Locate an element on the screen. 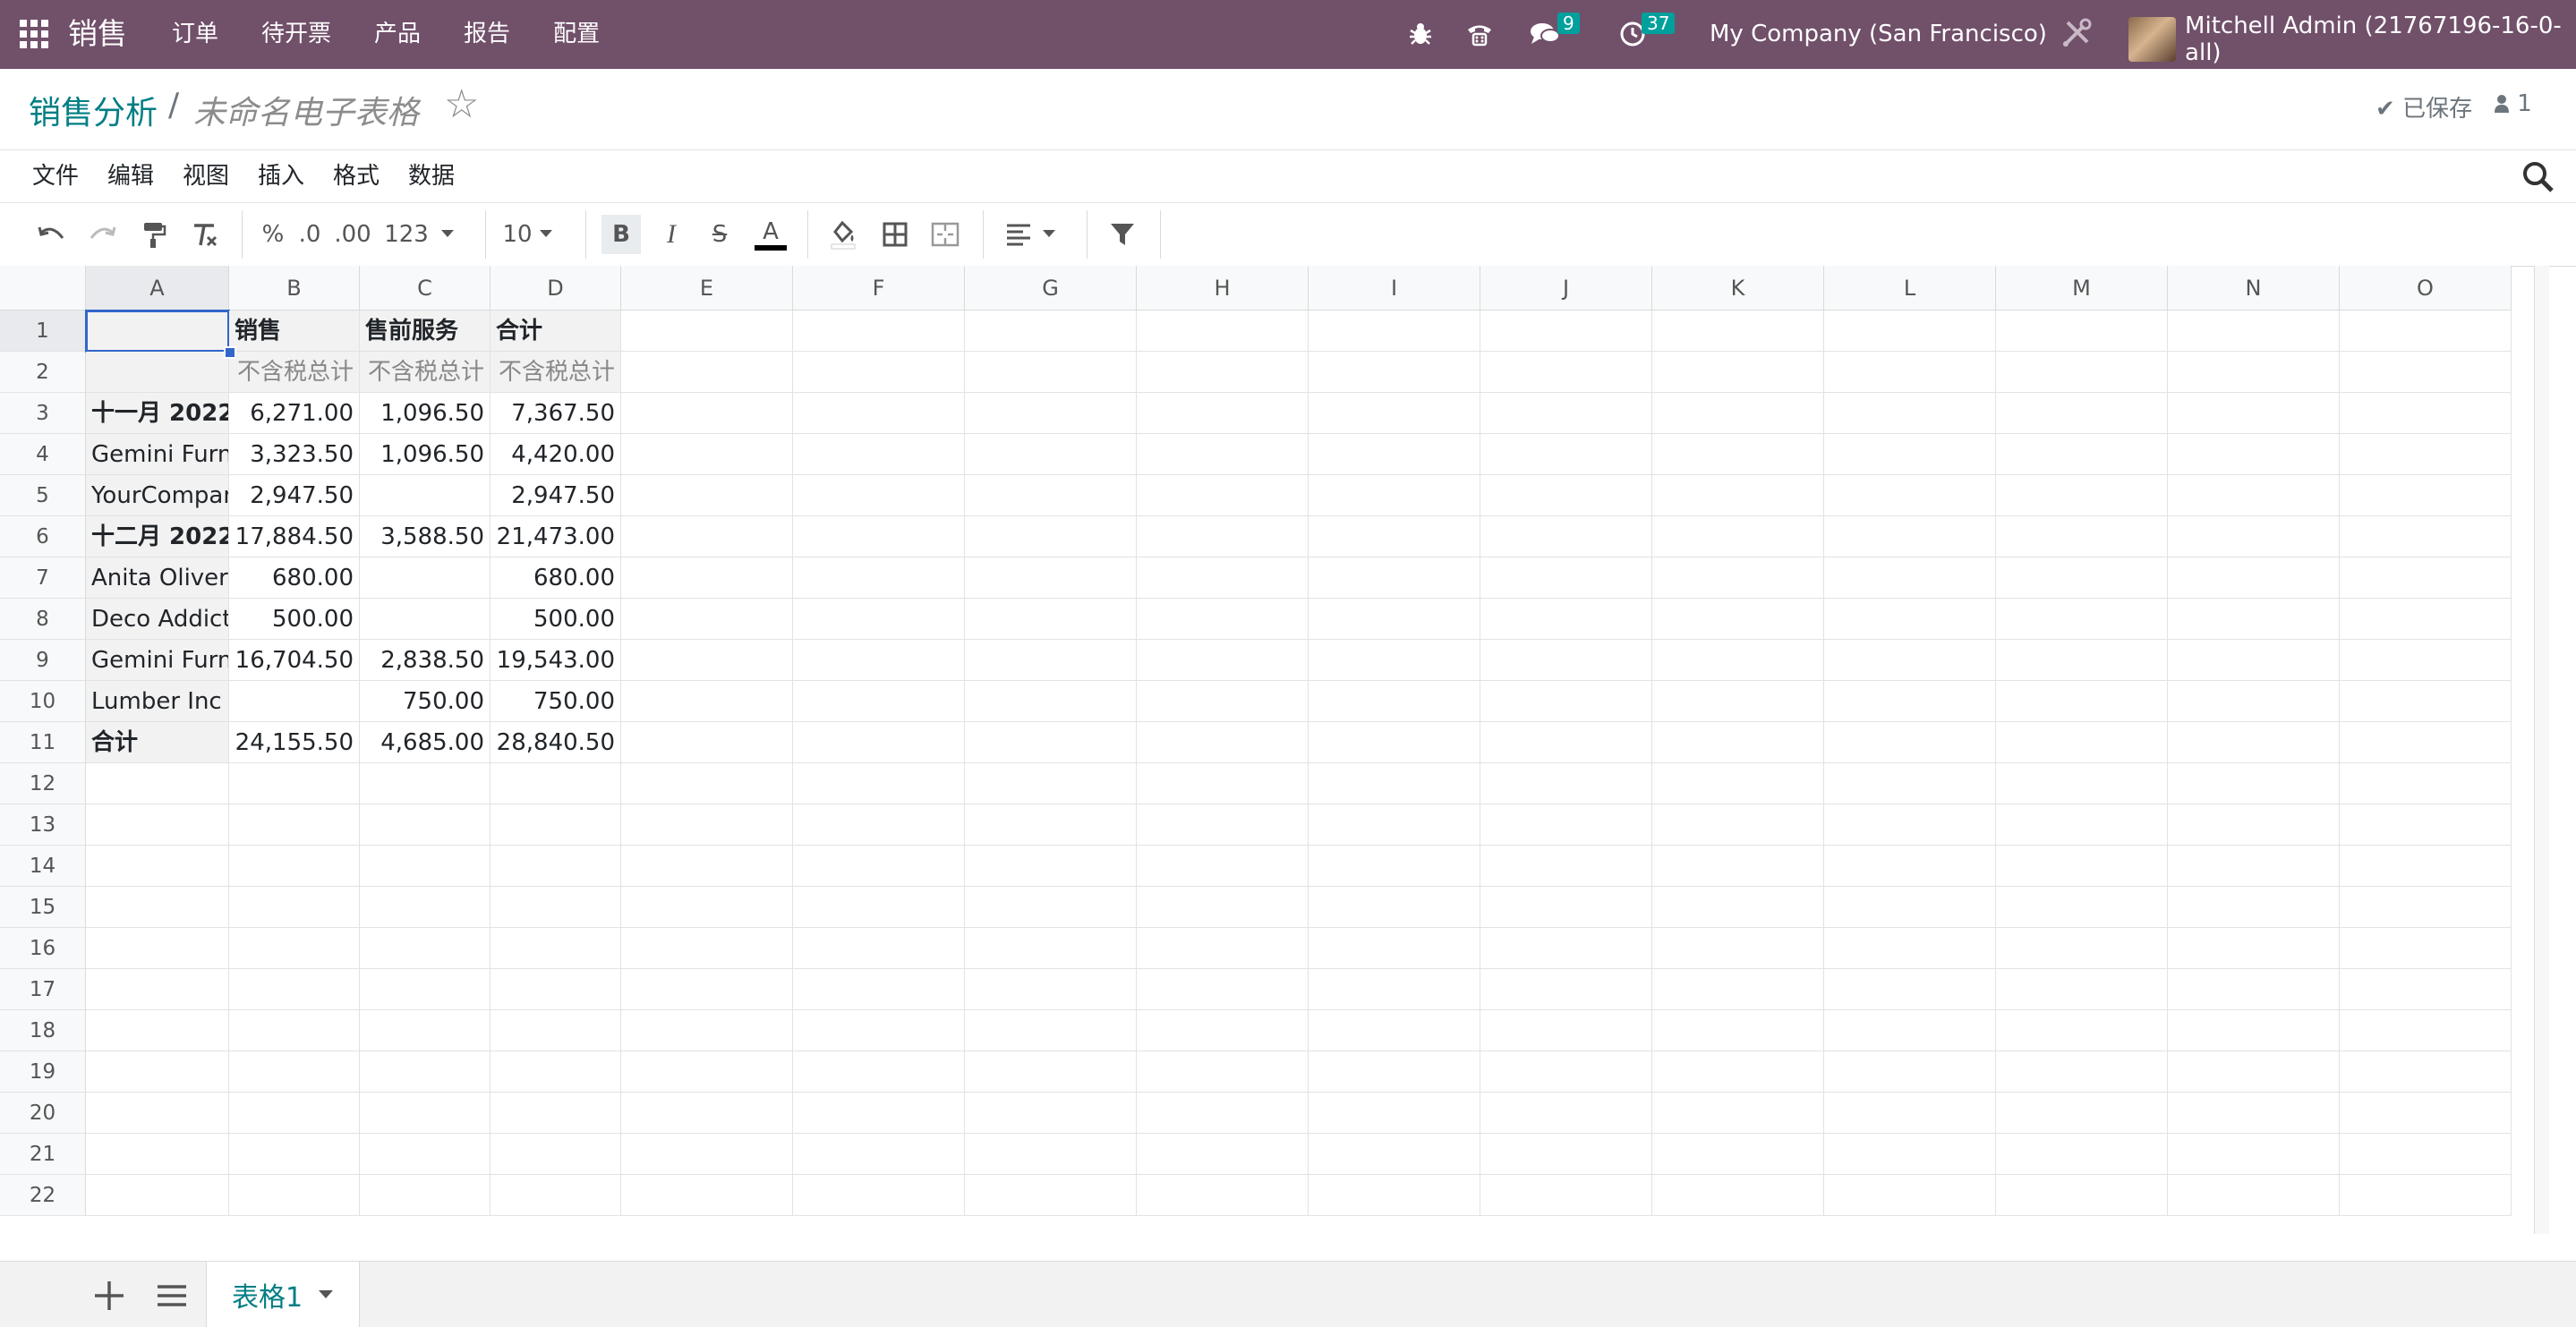 Image resolution: width=2576 pixels, height=1327 pixels. cell-G16 is located at coordinates (1051, 948).